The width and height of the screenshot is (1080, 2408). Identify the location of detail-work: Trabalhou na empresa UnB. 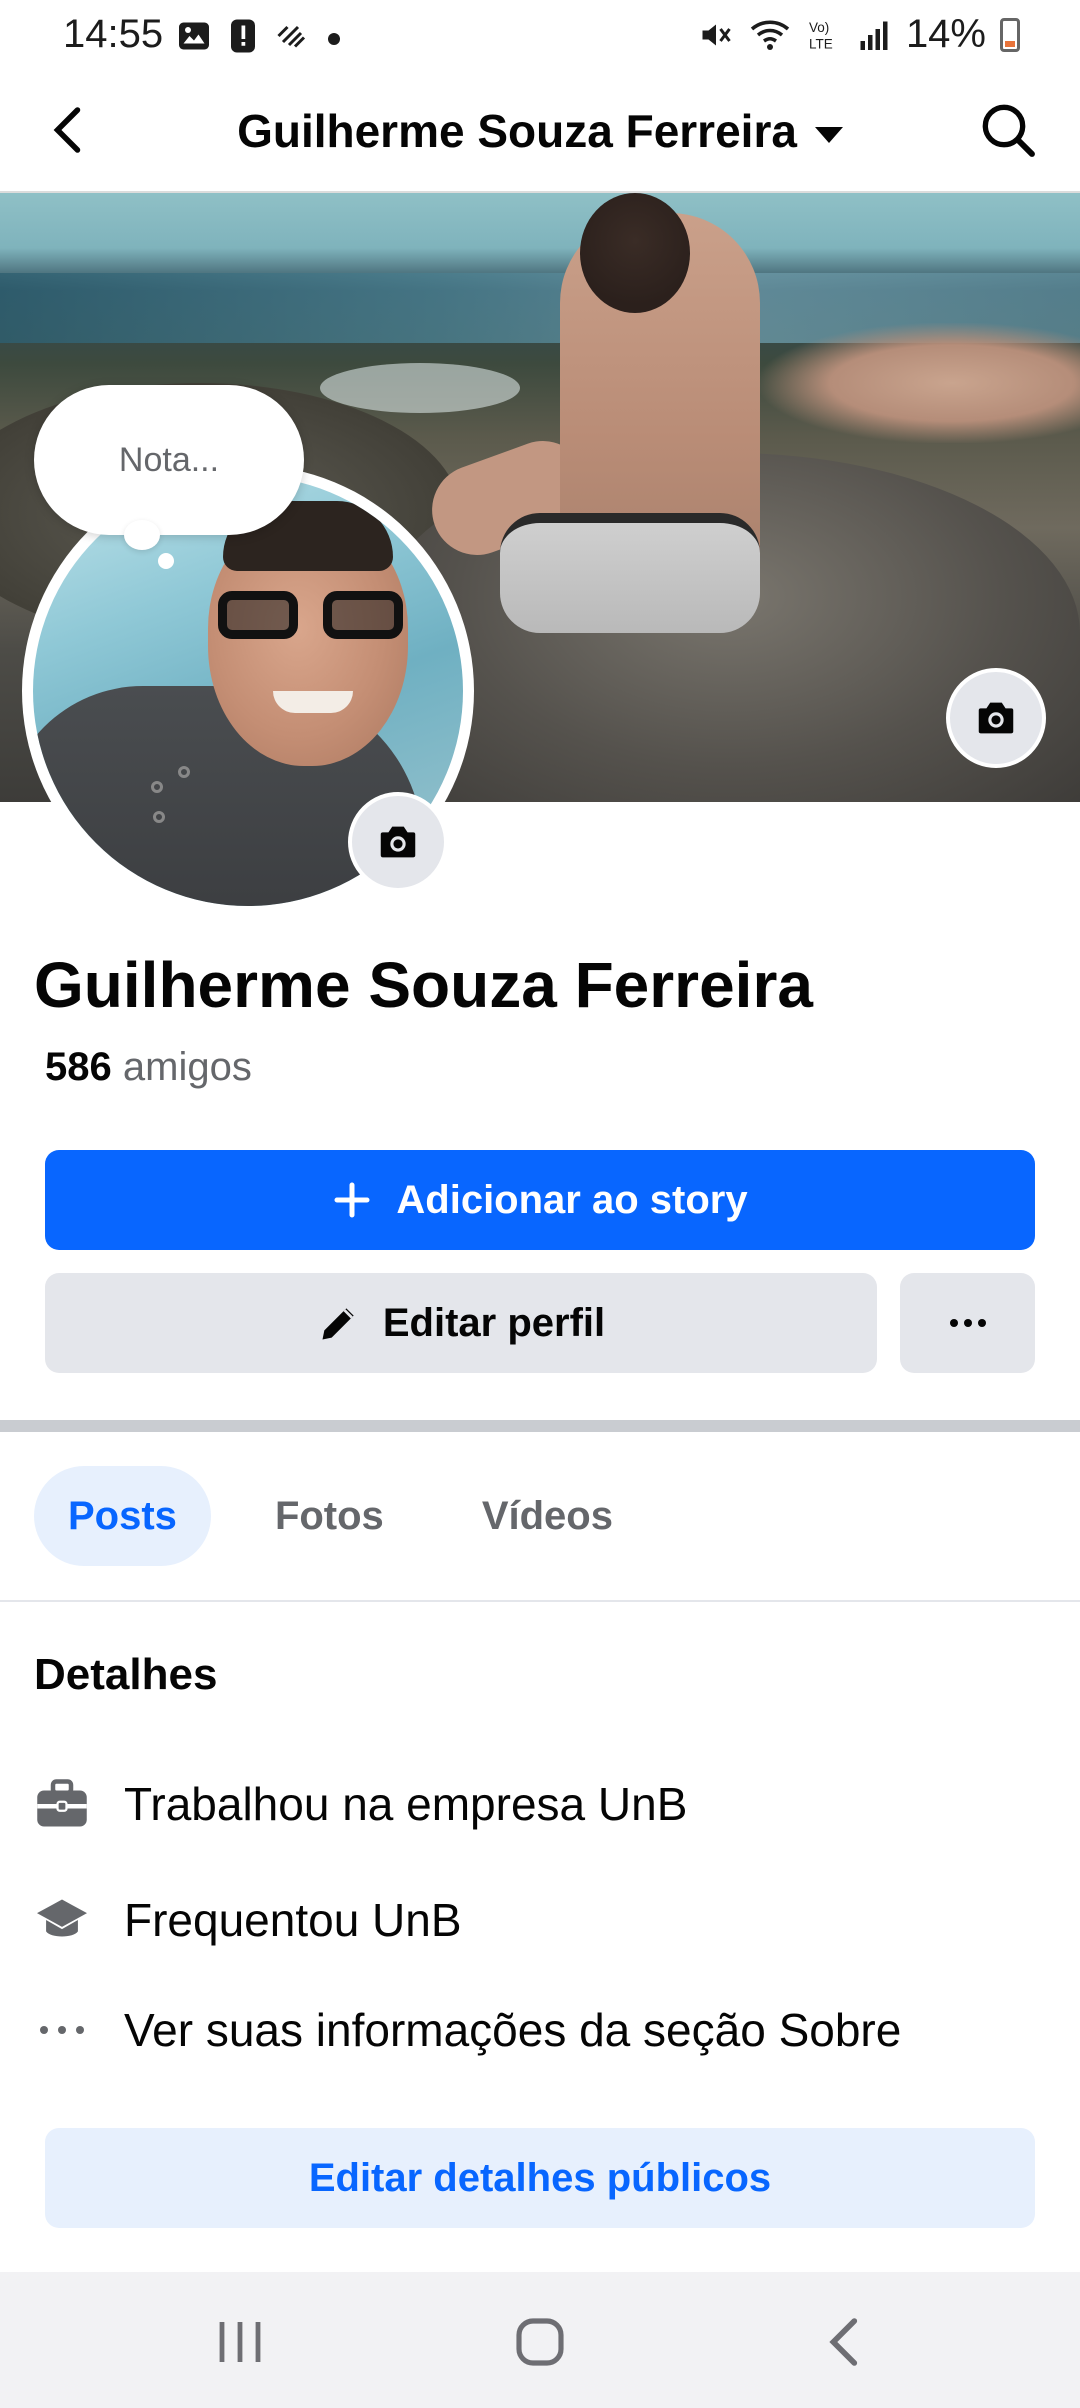
(360, 1804).